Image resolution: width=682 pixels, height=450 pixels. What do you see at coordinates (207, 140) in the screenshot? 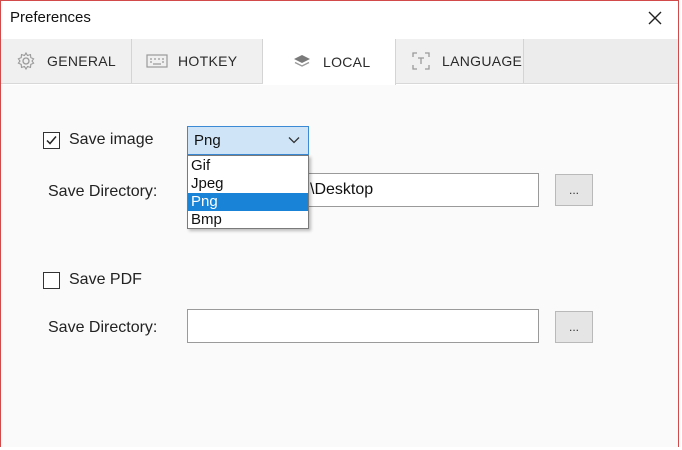
I see `image-format-selected: Png` at bounding box center [207, 140].